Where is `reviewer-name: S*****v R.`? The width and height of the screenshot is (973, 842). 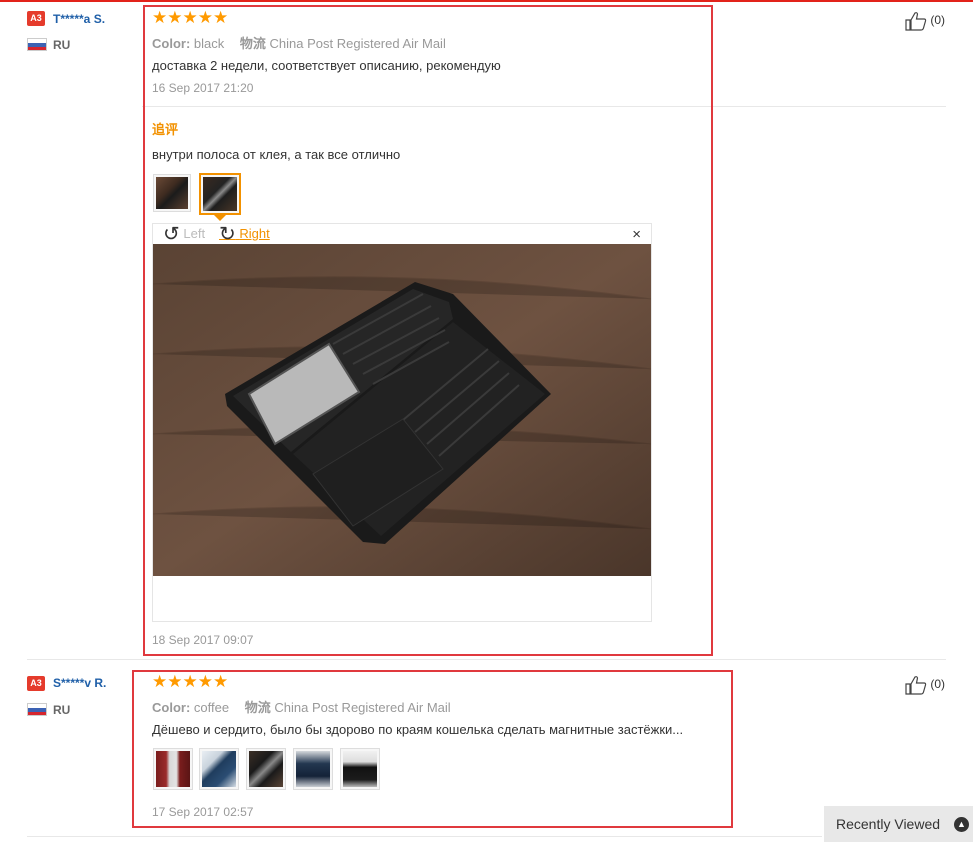
reviewer-name: S*****v R. is located at coordinates (79, 683).